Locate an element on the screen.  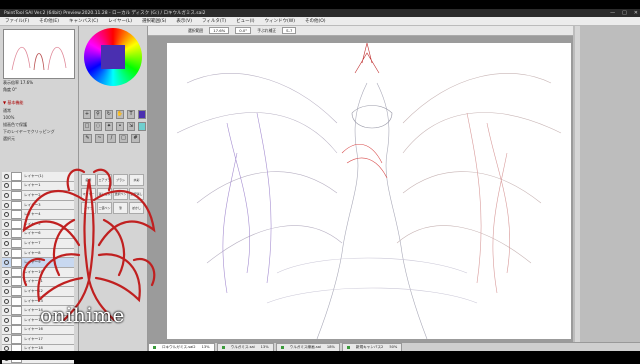
menu-item: キャンバス(C) is located at coordinates (83, 21).